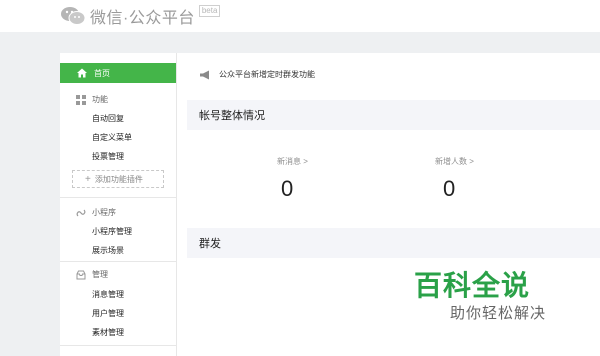  Describe the element at coordinates (454, 161) in the screenshot. I see `new-followers-link: 新增人数 >` at that location.